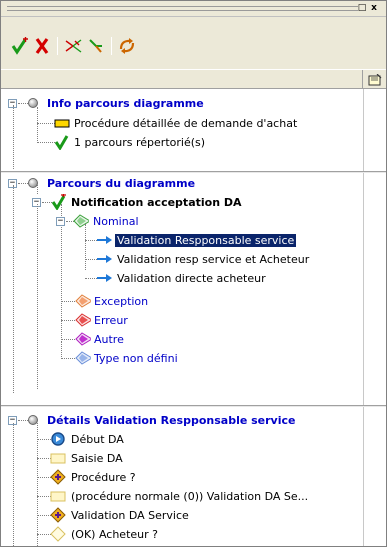 This screenshot has width=387, height=547. What do you see at coordinates (140, 142) in the screenshot?
I see `tree-item-label: 1 parcours répertorié(s)` at bounding box center [140, 142].